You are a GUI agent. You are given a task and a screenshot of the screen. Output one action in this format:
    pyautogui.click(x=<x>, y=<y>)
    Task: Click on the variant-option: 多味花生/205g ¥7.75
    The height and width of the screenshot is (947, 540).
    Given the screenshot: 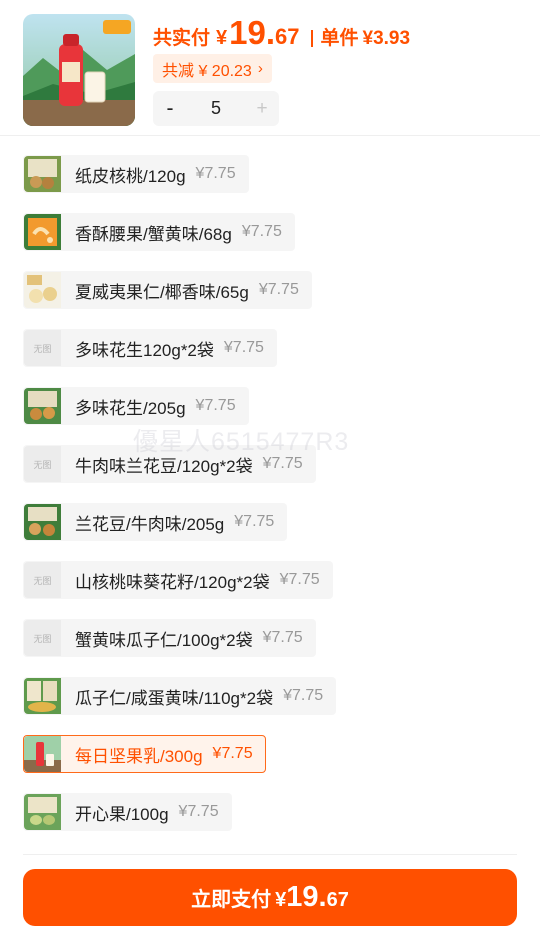 What is the action you would take?
    pyautogui.click(x=136, y=406)
    